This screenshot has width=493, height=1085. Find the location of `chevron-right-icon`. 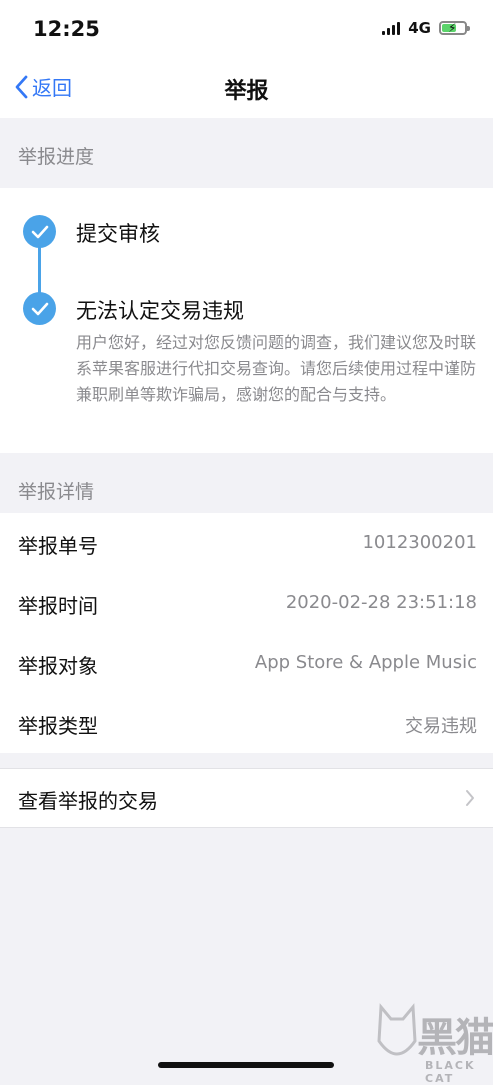

chevron-right-icon is located at coordinates (470, 798).